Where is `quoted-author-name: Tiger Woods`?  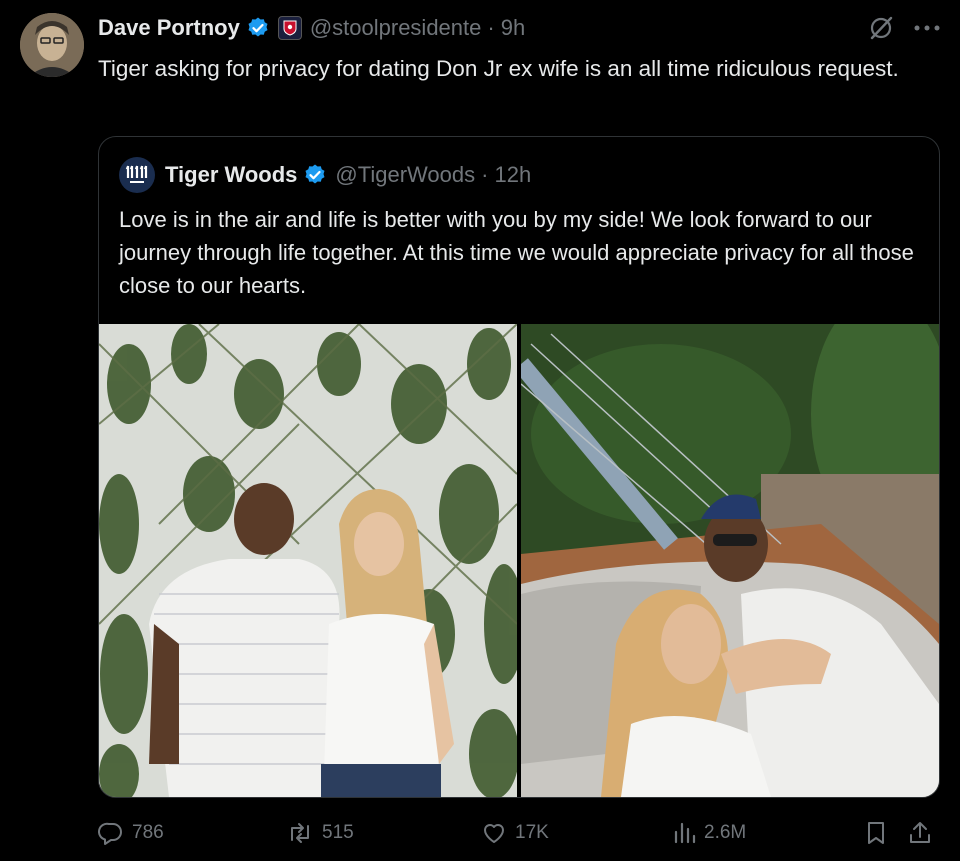
quoted-author-name: Tiger Woods is located at coordinates (231, 175).